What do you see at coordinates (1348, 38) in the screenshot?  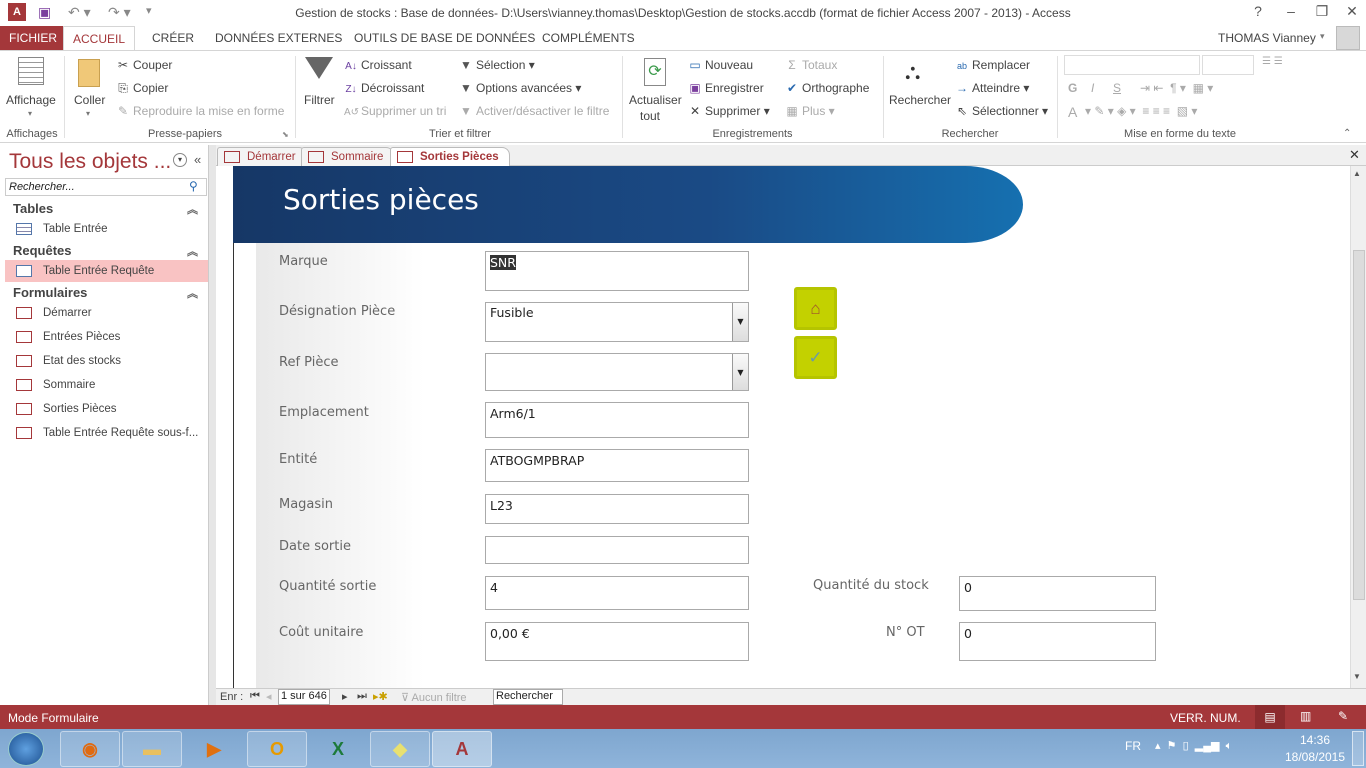 I see `avatar` at bounding box center [1348, 38].